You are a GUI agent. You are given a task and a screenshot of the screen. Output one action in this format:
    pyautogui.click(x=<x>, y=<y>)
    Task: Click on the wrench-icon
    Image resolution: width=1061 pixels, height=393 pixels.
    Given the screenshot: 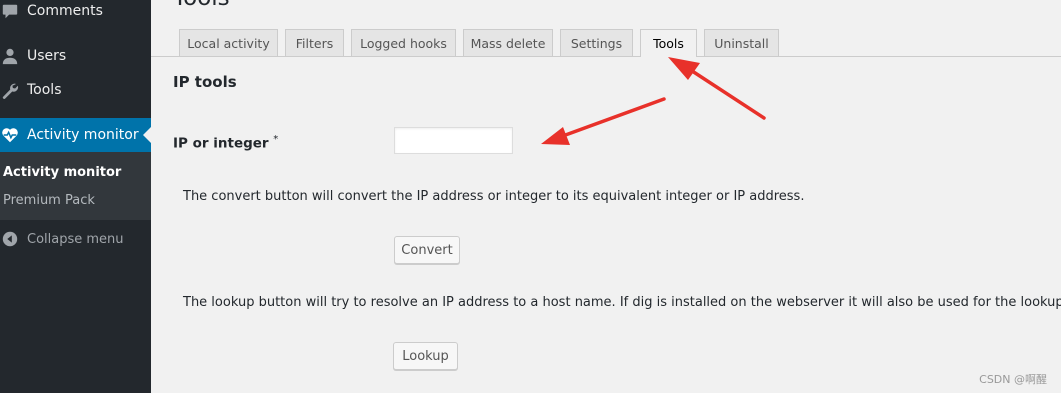 What is the action you would take?
    pyautogui.click(x=10, y=90)
    